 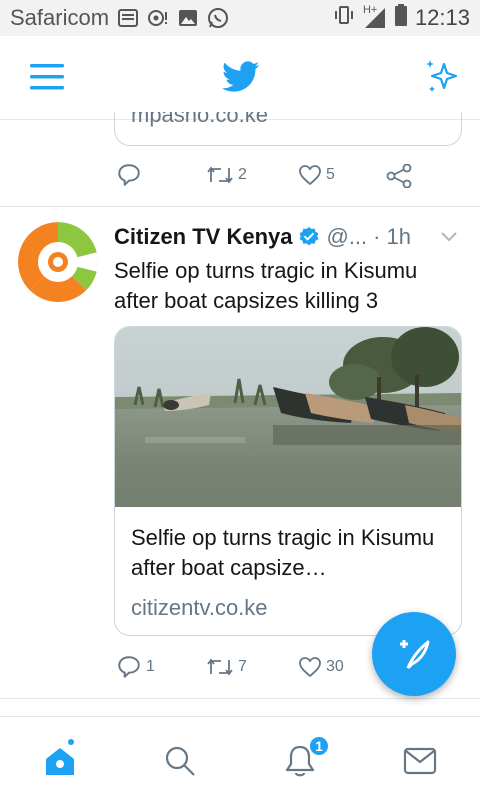 I want to click on messages-tab, so click(x=420, y=761).